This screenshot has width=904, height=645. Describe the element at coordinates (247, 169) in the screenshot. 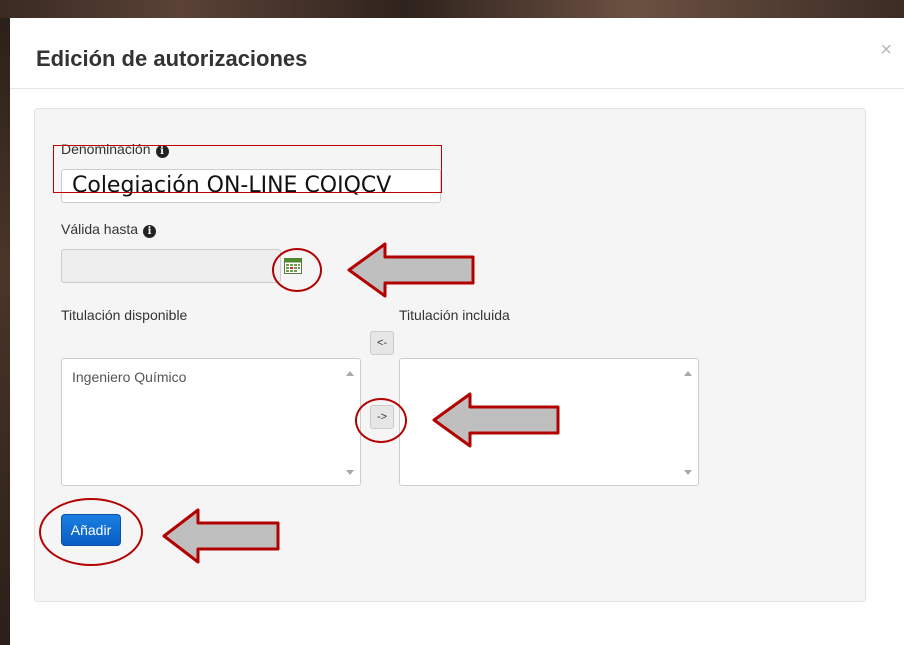

I see `denomination-highlight` at that location.